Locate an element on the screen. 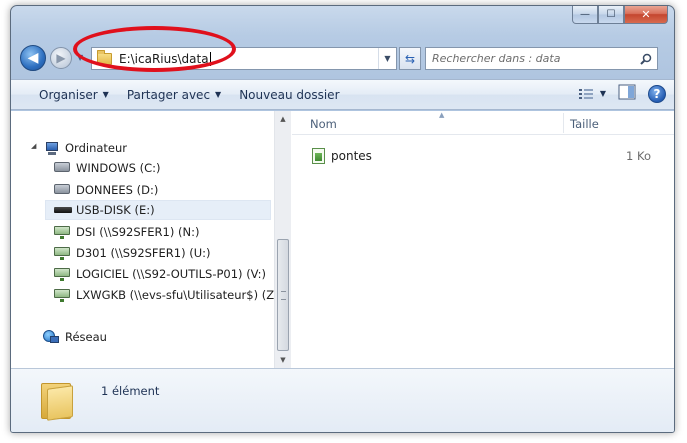  toolbar-right: ▼ ? is located at coordinates (622, 93).